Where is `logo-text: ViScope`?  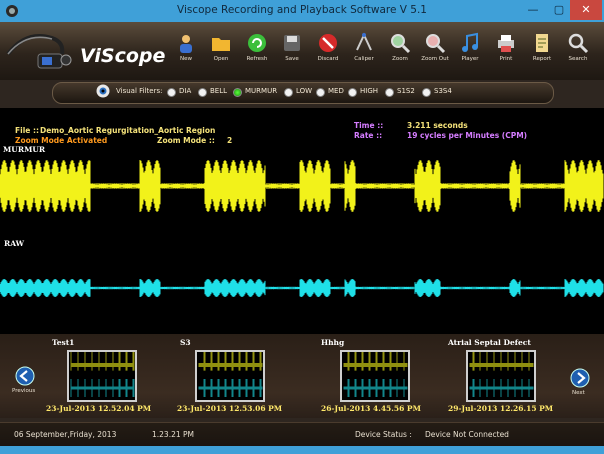 logo-text: ViScope is located at coordinates (122, 56).